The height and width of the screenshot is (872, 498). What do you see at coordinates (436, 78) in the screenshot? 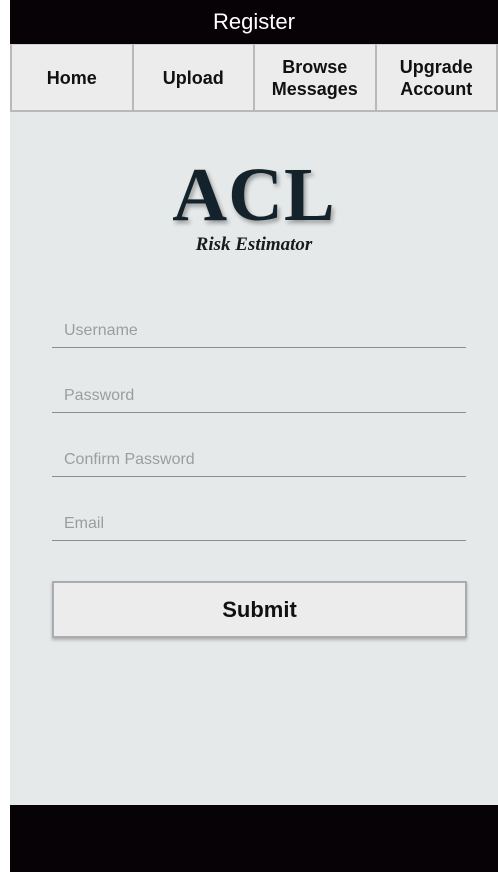
I see `nav-upgrade-account-button: Upgrade Account` at bounding box center [436, 78].